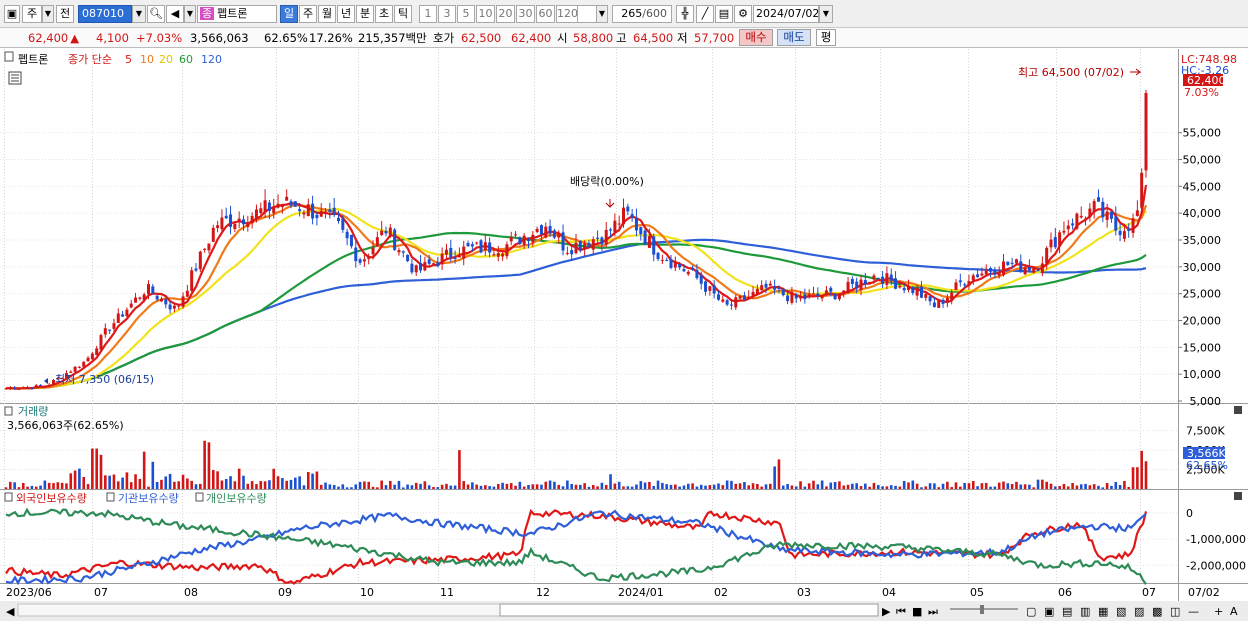 The image size is (1248, 621). Describe the element at coordinates (1139, 611) in the screenshot. I see `layout-icon-7: ▨` at that location.